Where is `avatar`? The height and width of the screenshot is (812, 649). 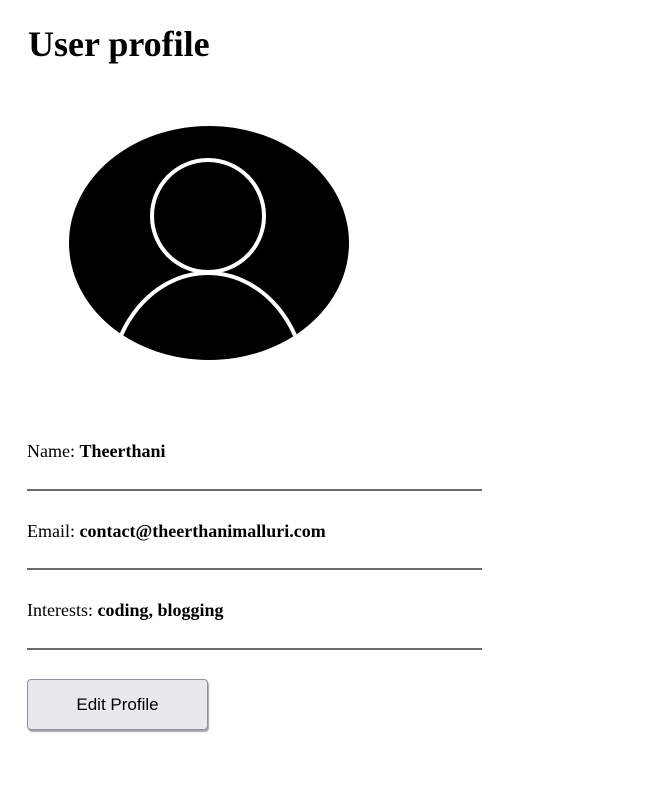 avatar is located at coordinates (209, 243).